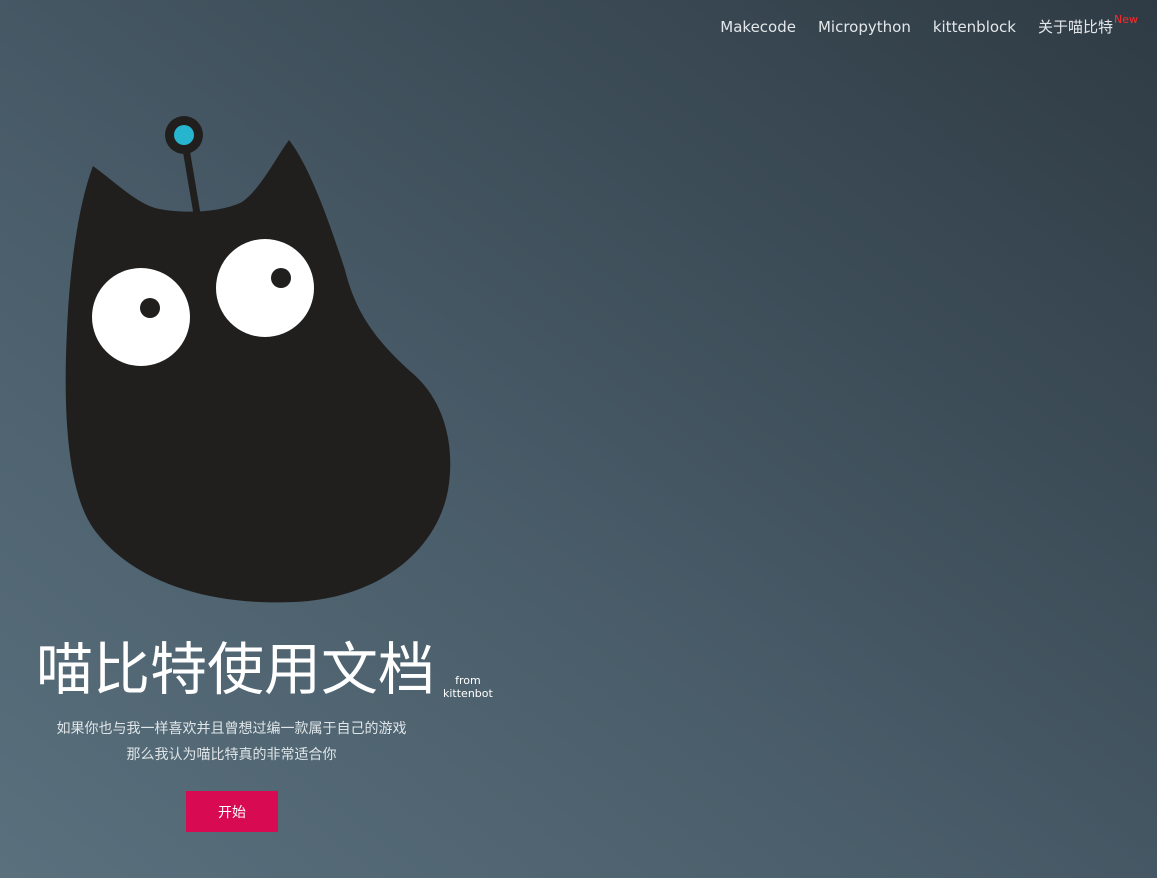  What do you see at coordinates (232, 811) in the screenshot?
I see `start-button: 开始` at bounding box center [232, 811].